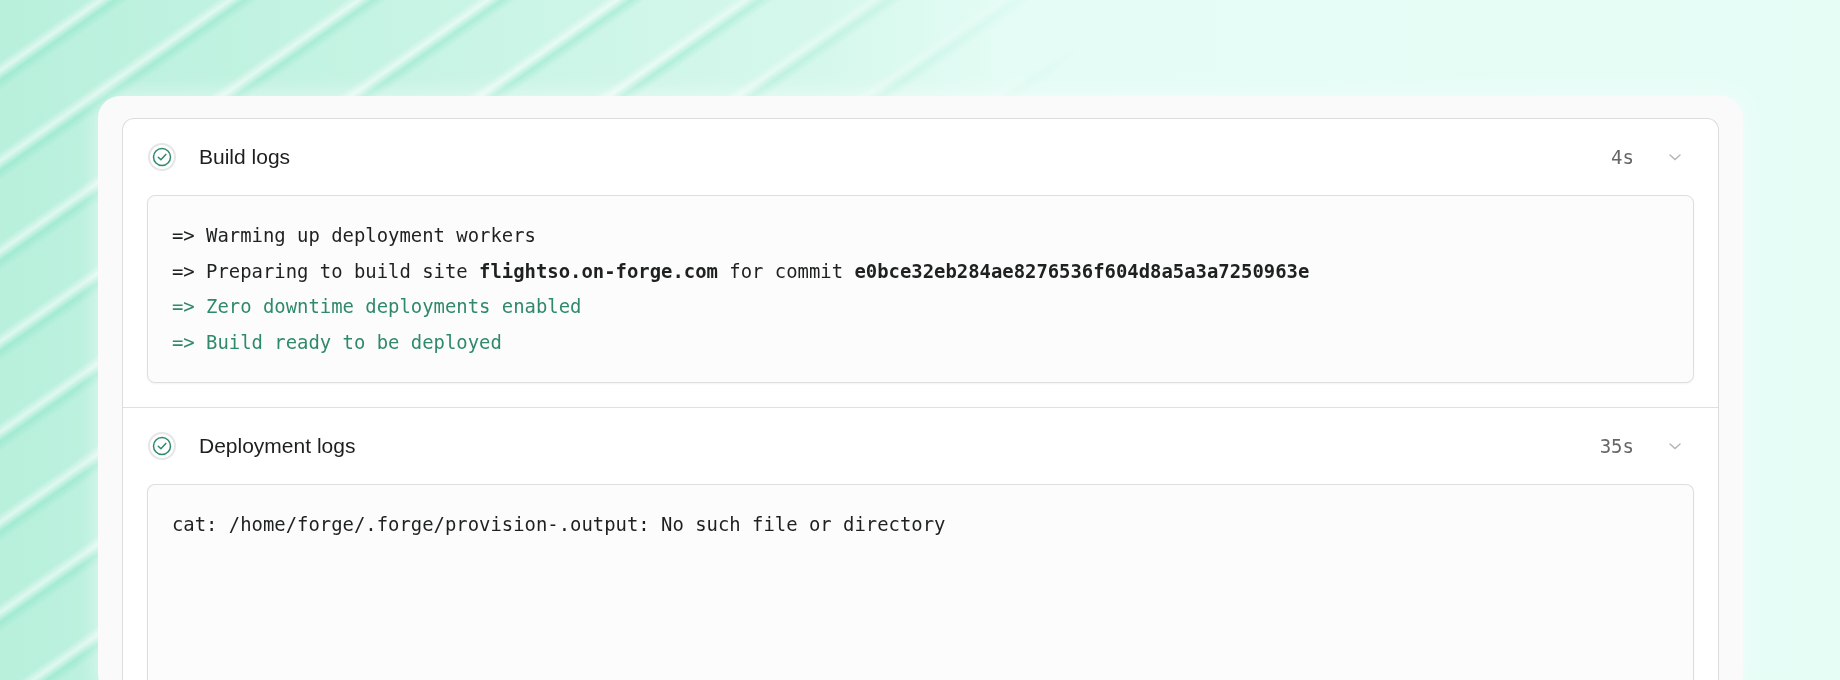 This screenshot has width=1840, height=680. Describe the element at coordinates (559, 524) in the screenshot. I see `log-line: cat: /home/forge/.forge/provision-.output: No such file or directory` at that location.